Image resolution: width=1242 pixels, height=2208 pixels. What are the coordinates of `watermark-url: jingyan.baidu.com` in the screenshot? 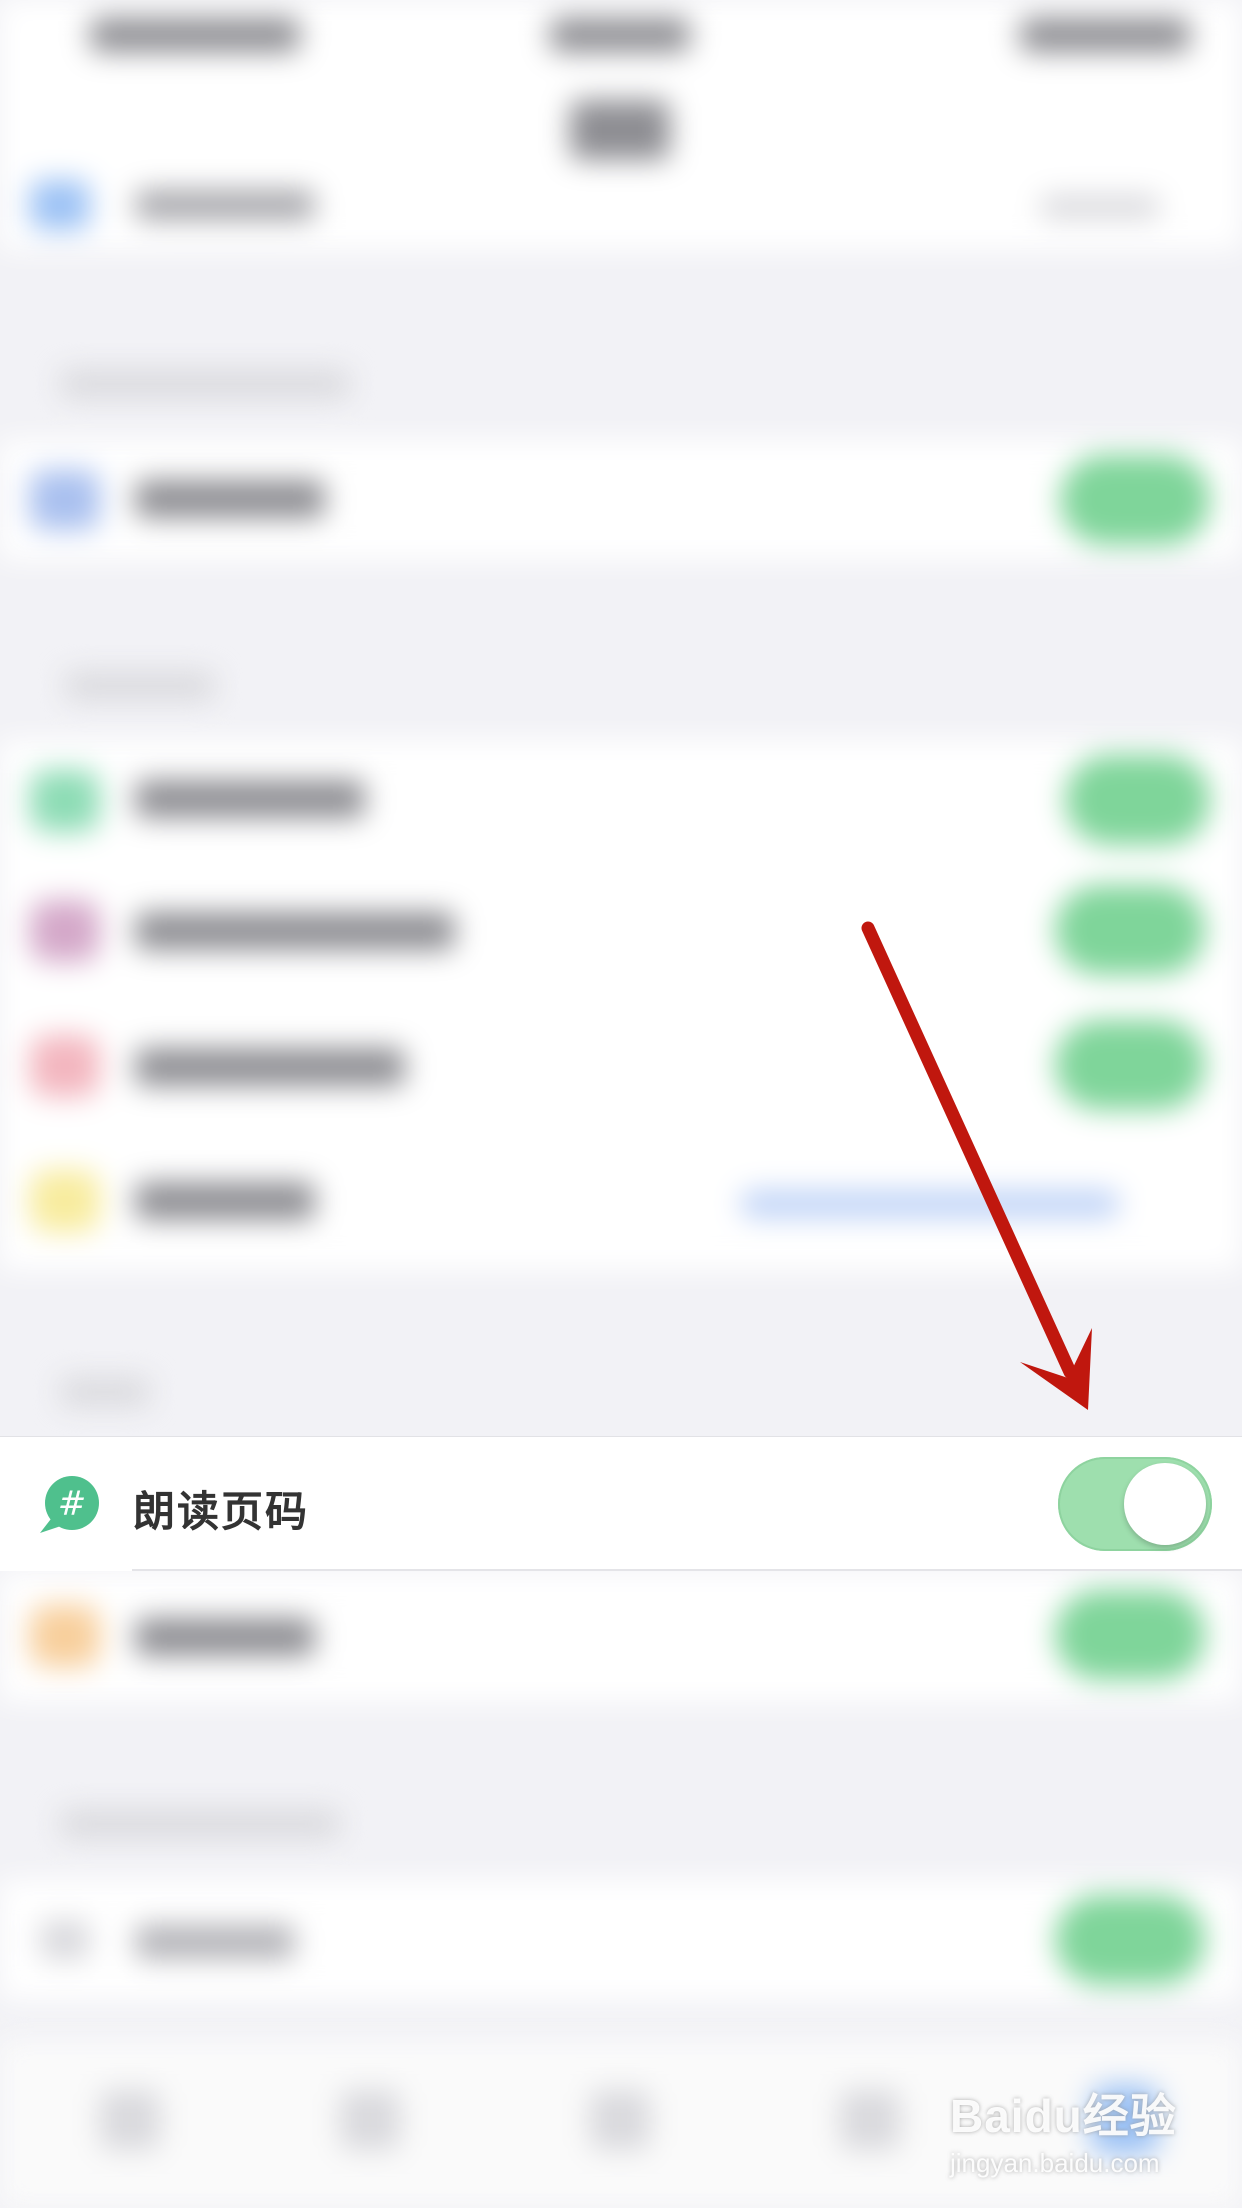 It's located at (1055, 2163).